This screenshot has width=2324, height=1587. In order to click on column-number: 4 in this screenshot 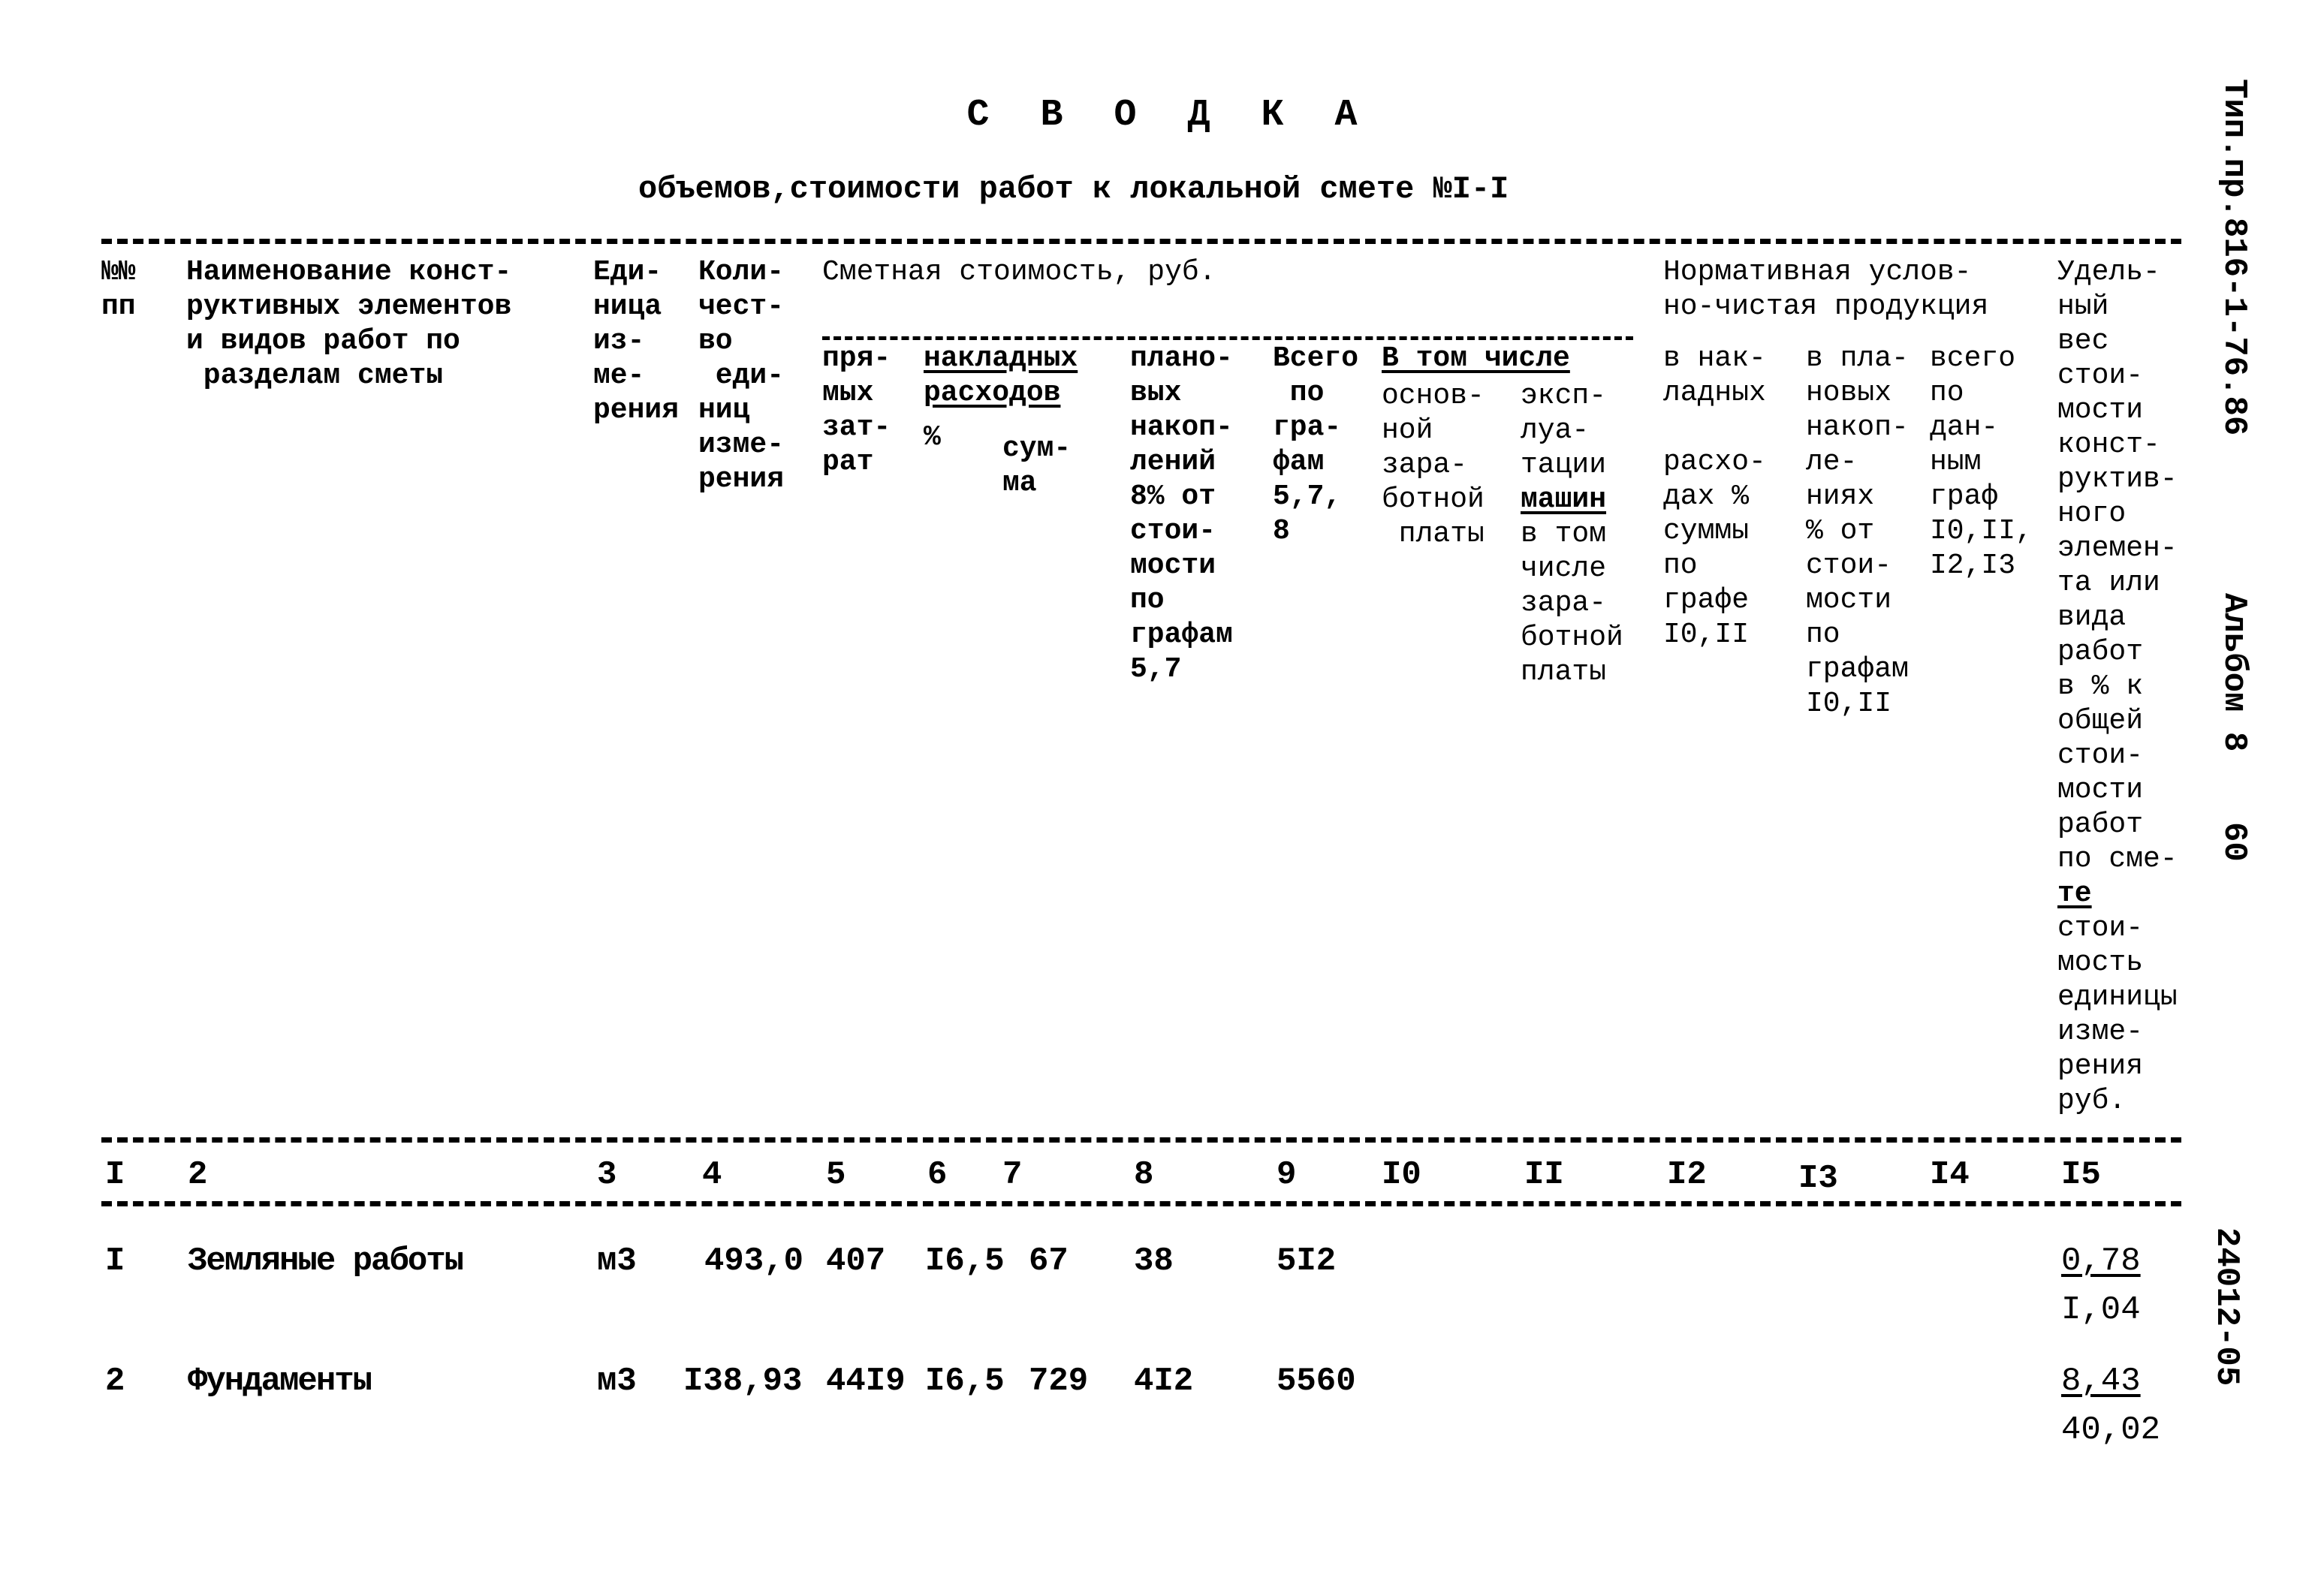, I will do `click(712, 1175)`.